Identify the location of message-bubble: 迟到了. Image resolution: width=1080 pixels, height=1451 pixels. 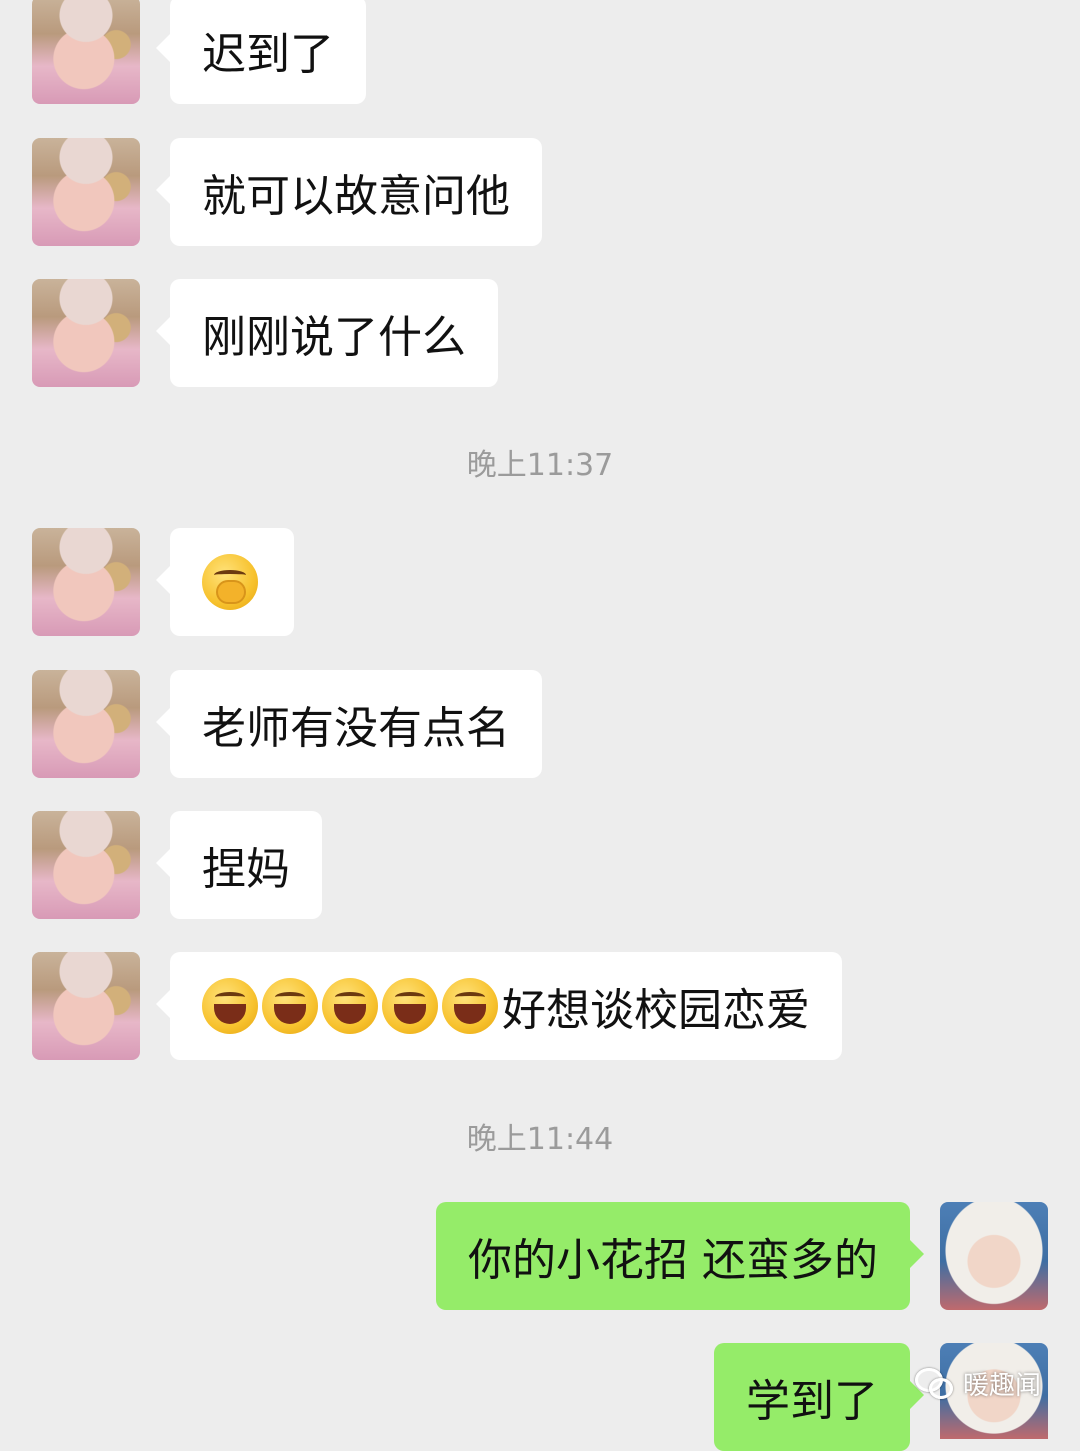
(261, 52).